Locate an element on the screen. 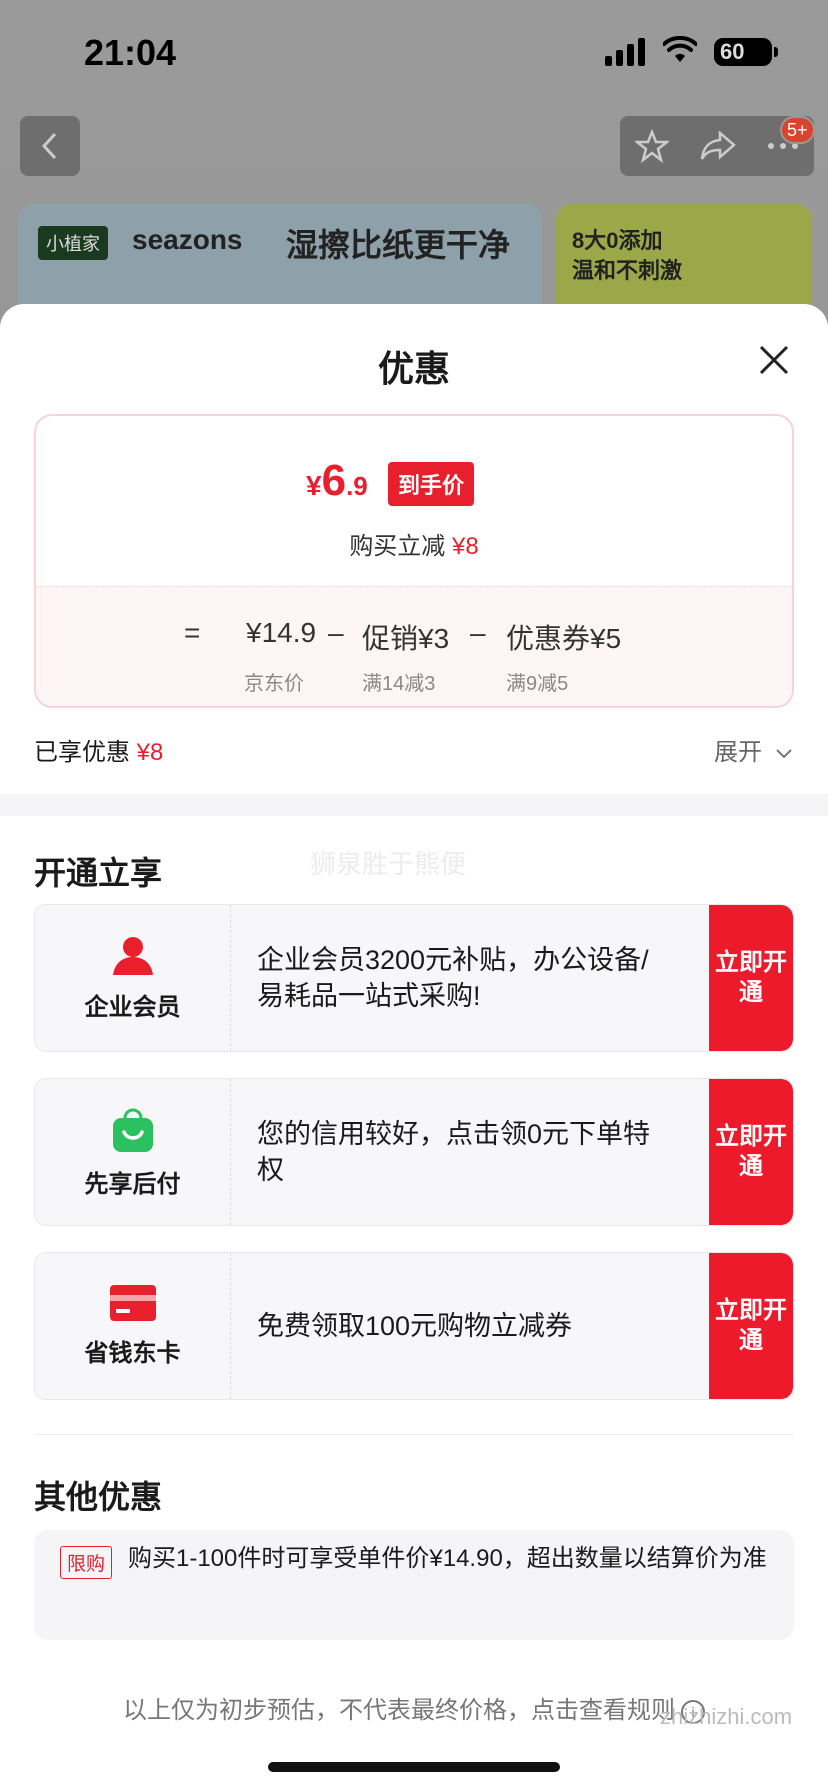  formula-promotion-label: 满14减3 is located at coordinates (399, 684).